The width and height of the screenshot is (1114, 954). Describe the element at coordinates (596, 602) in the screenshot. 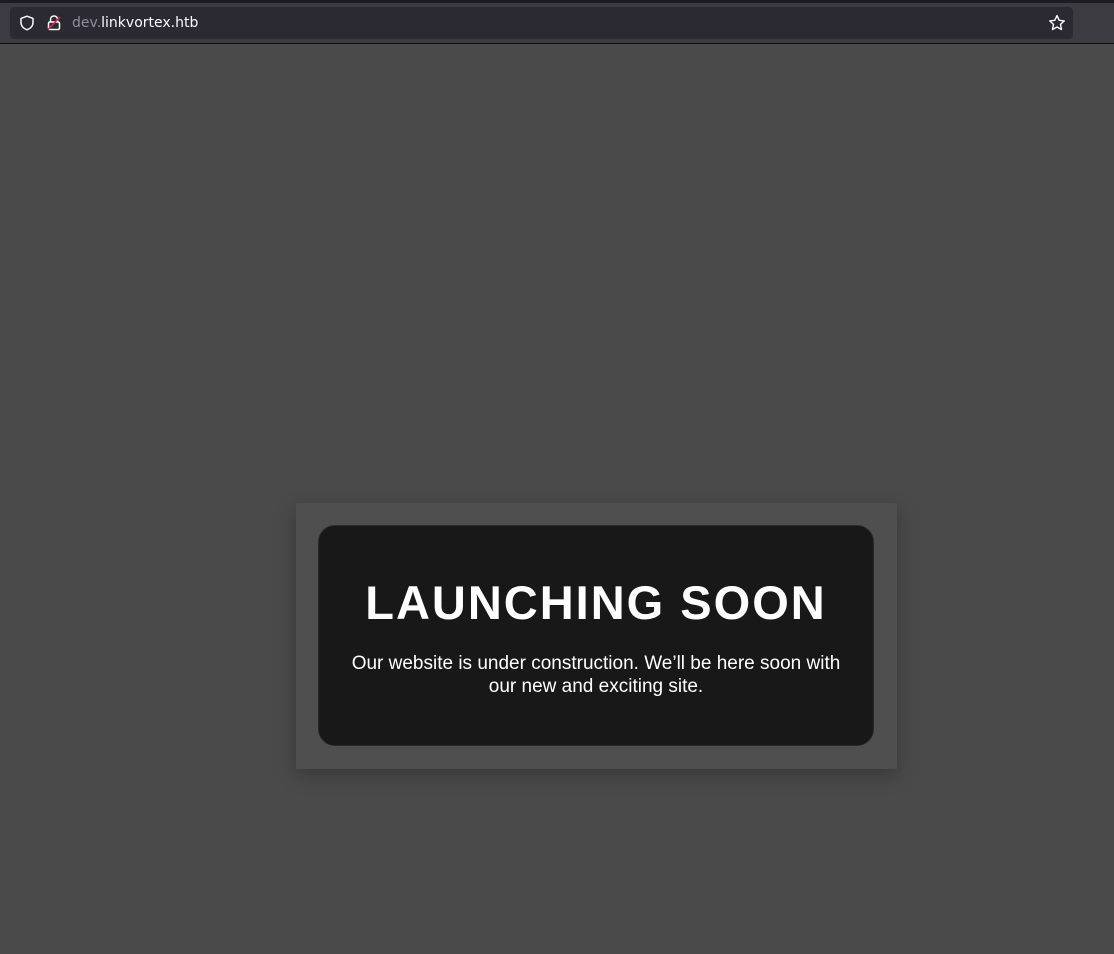

I see `page-title: LAUNCHING SOON` at that location.